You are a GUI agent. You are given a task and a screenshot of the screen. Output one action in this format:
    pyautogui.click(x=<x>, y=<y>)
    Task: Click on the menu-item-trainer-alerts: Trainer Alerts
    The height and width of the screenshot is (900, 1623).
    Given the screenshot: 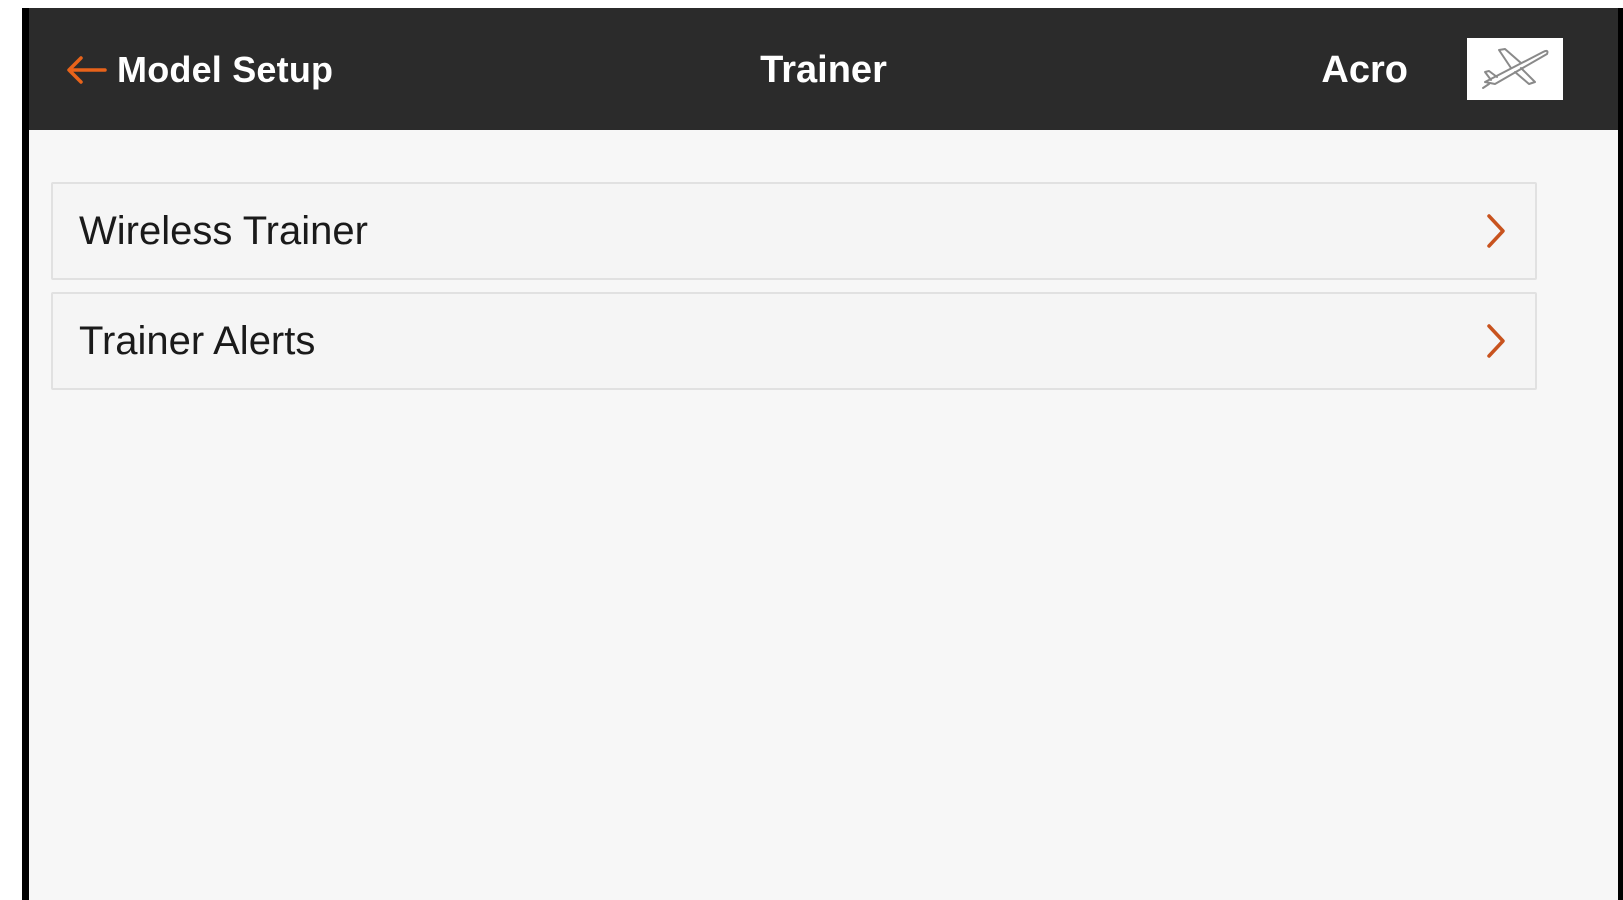 What is the action you would take?
    pyautogui.click(x=794, y=341)
    